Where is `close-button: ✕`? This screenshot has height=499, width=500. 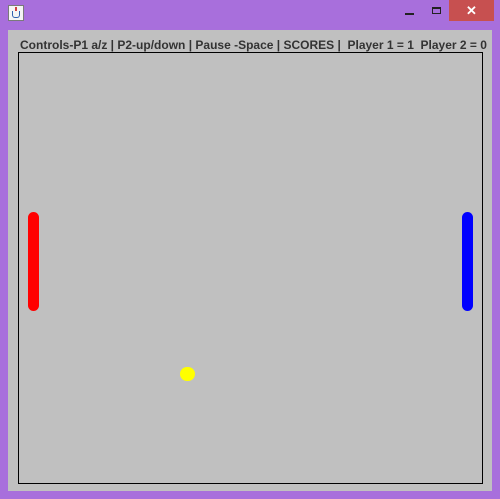
close-button: ✕ is located at coordinates (471, 10).